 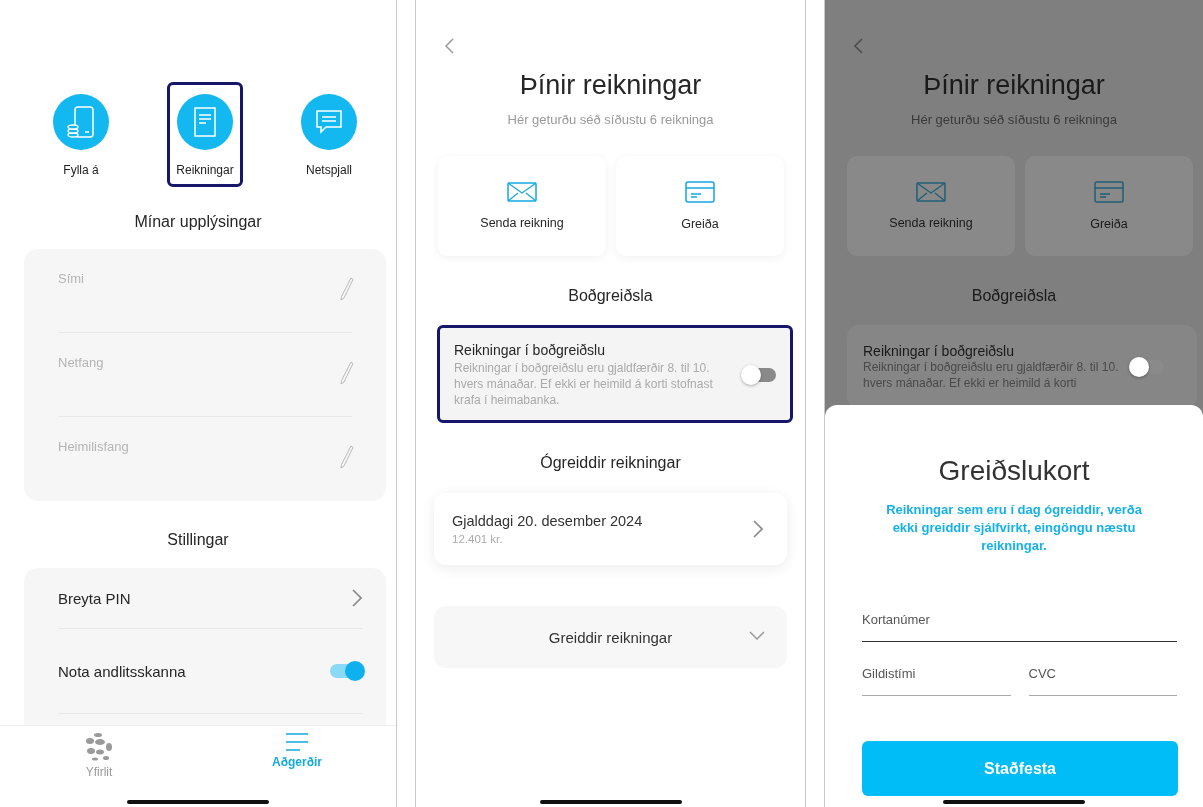 I want to click on phone-coins-icon, so click(x=81, y=122).